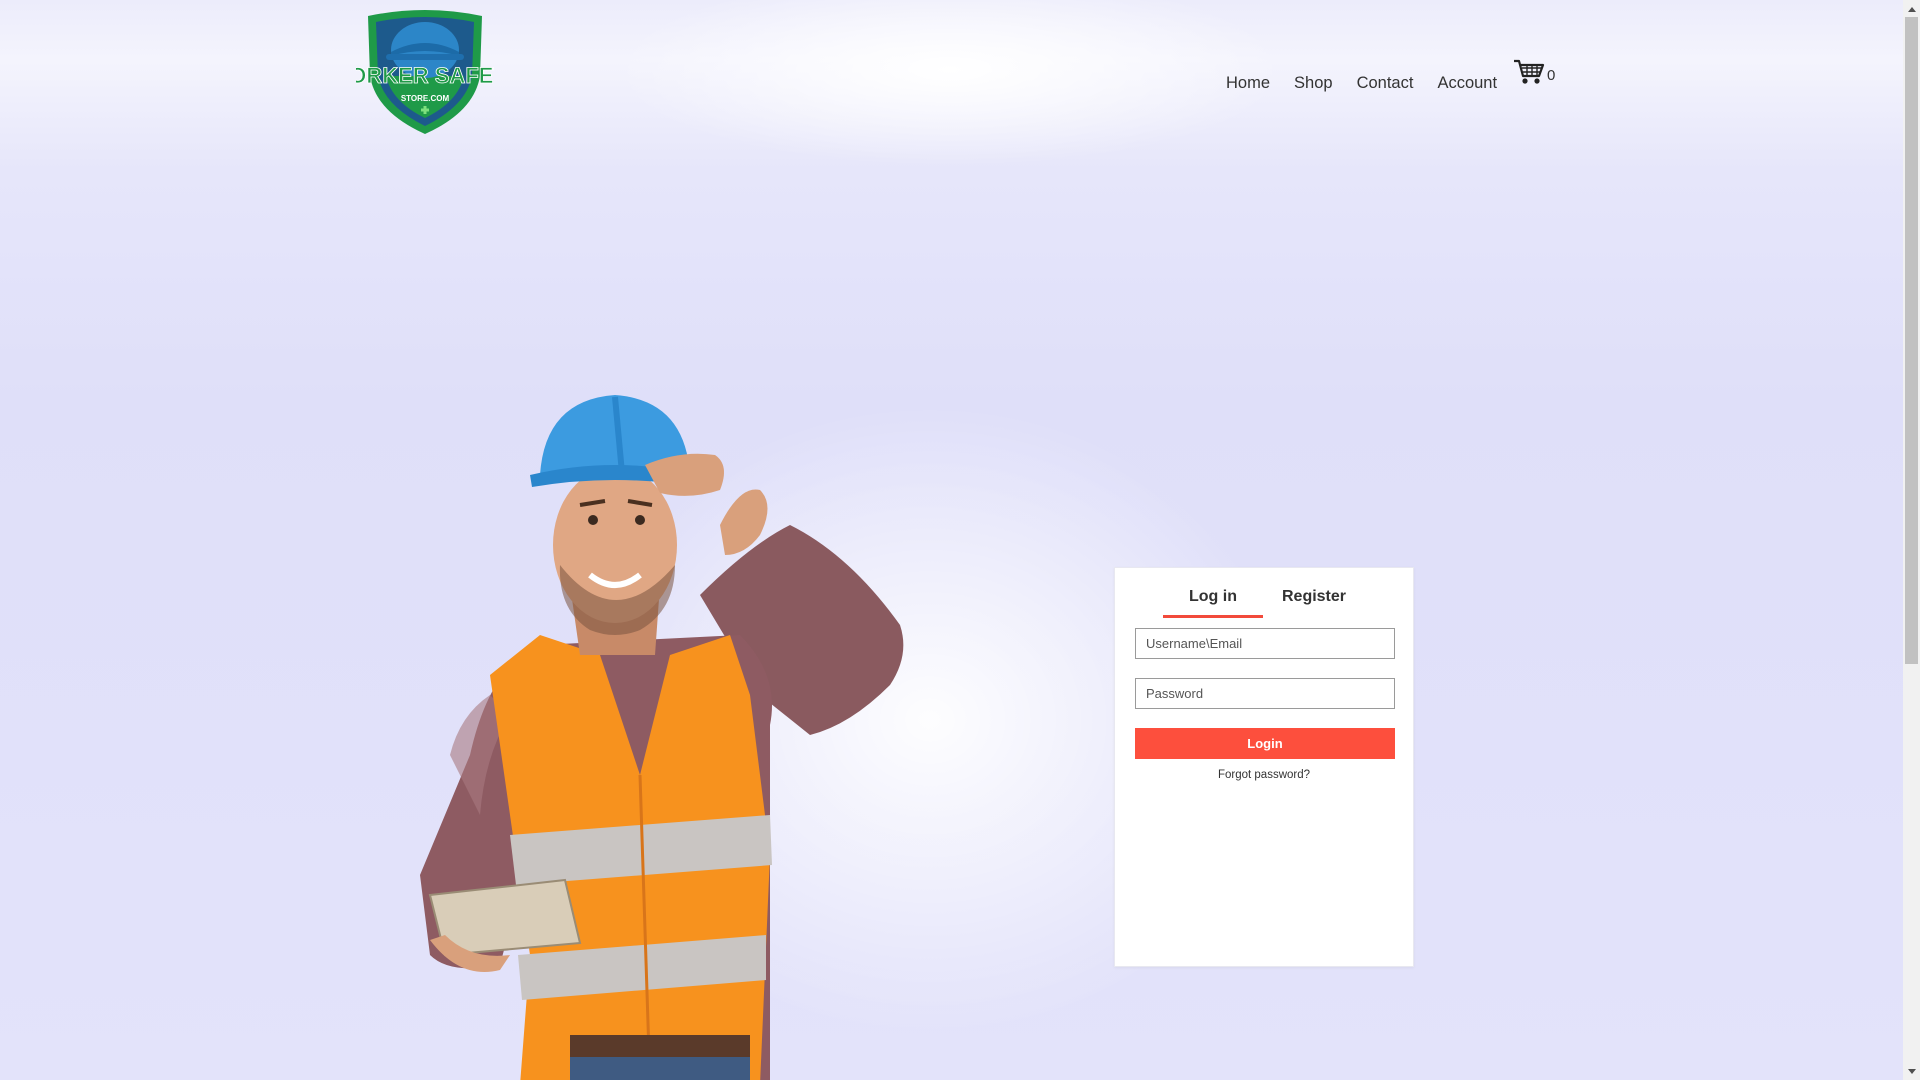 This screenshot has width=1920, height=1080. What do you see at coordinates (1264, 775) in the screenshot?
I see `forgot-password-link: Forgot password?` at bounding box center [1264, 775].